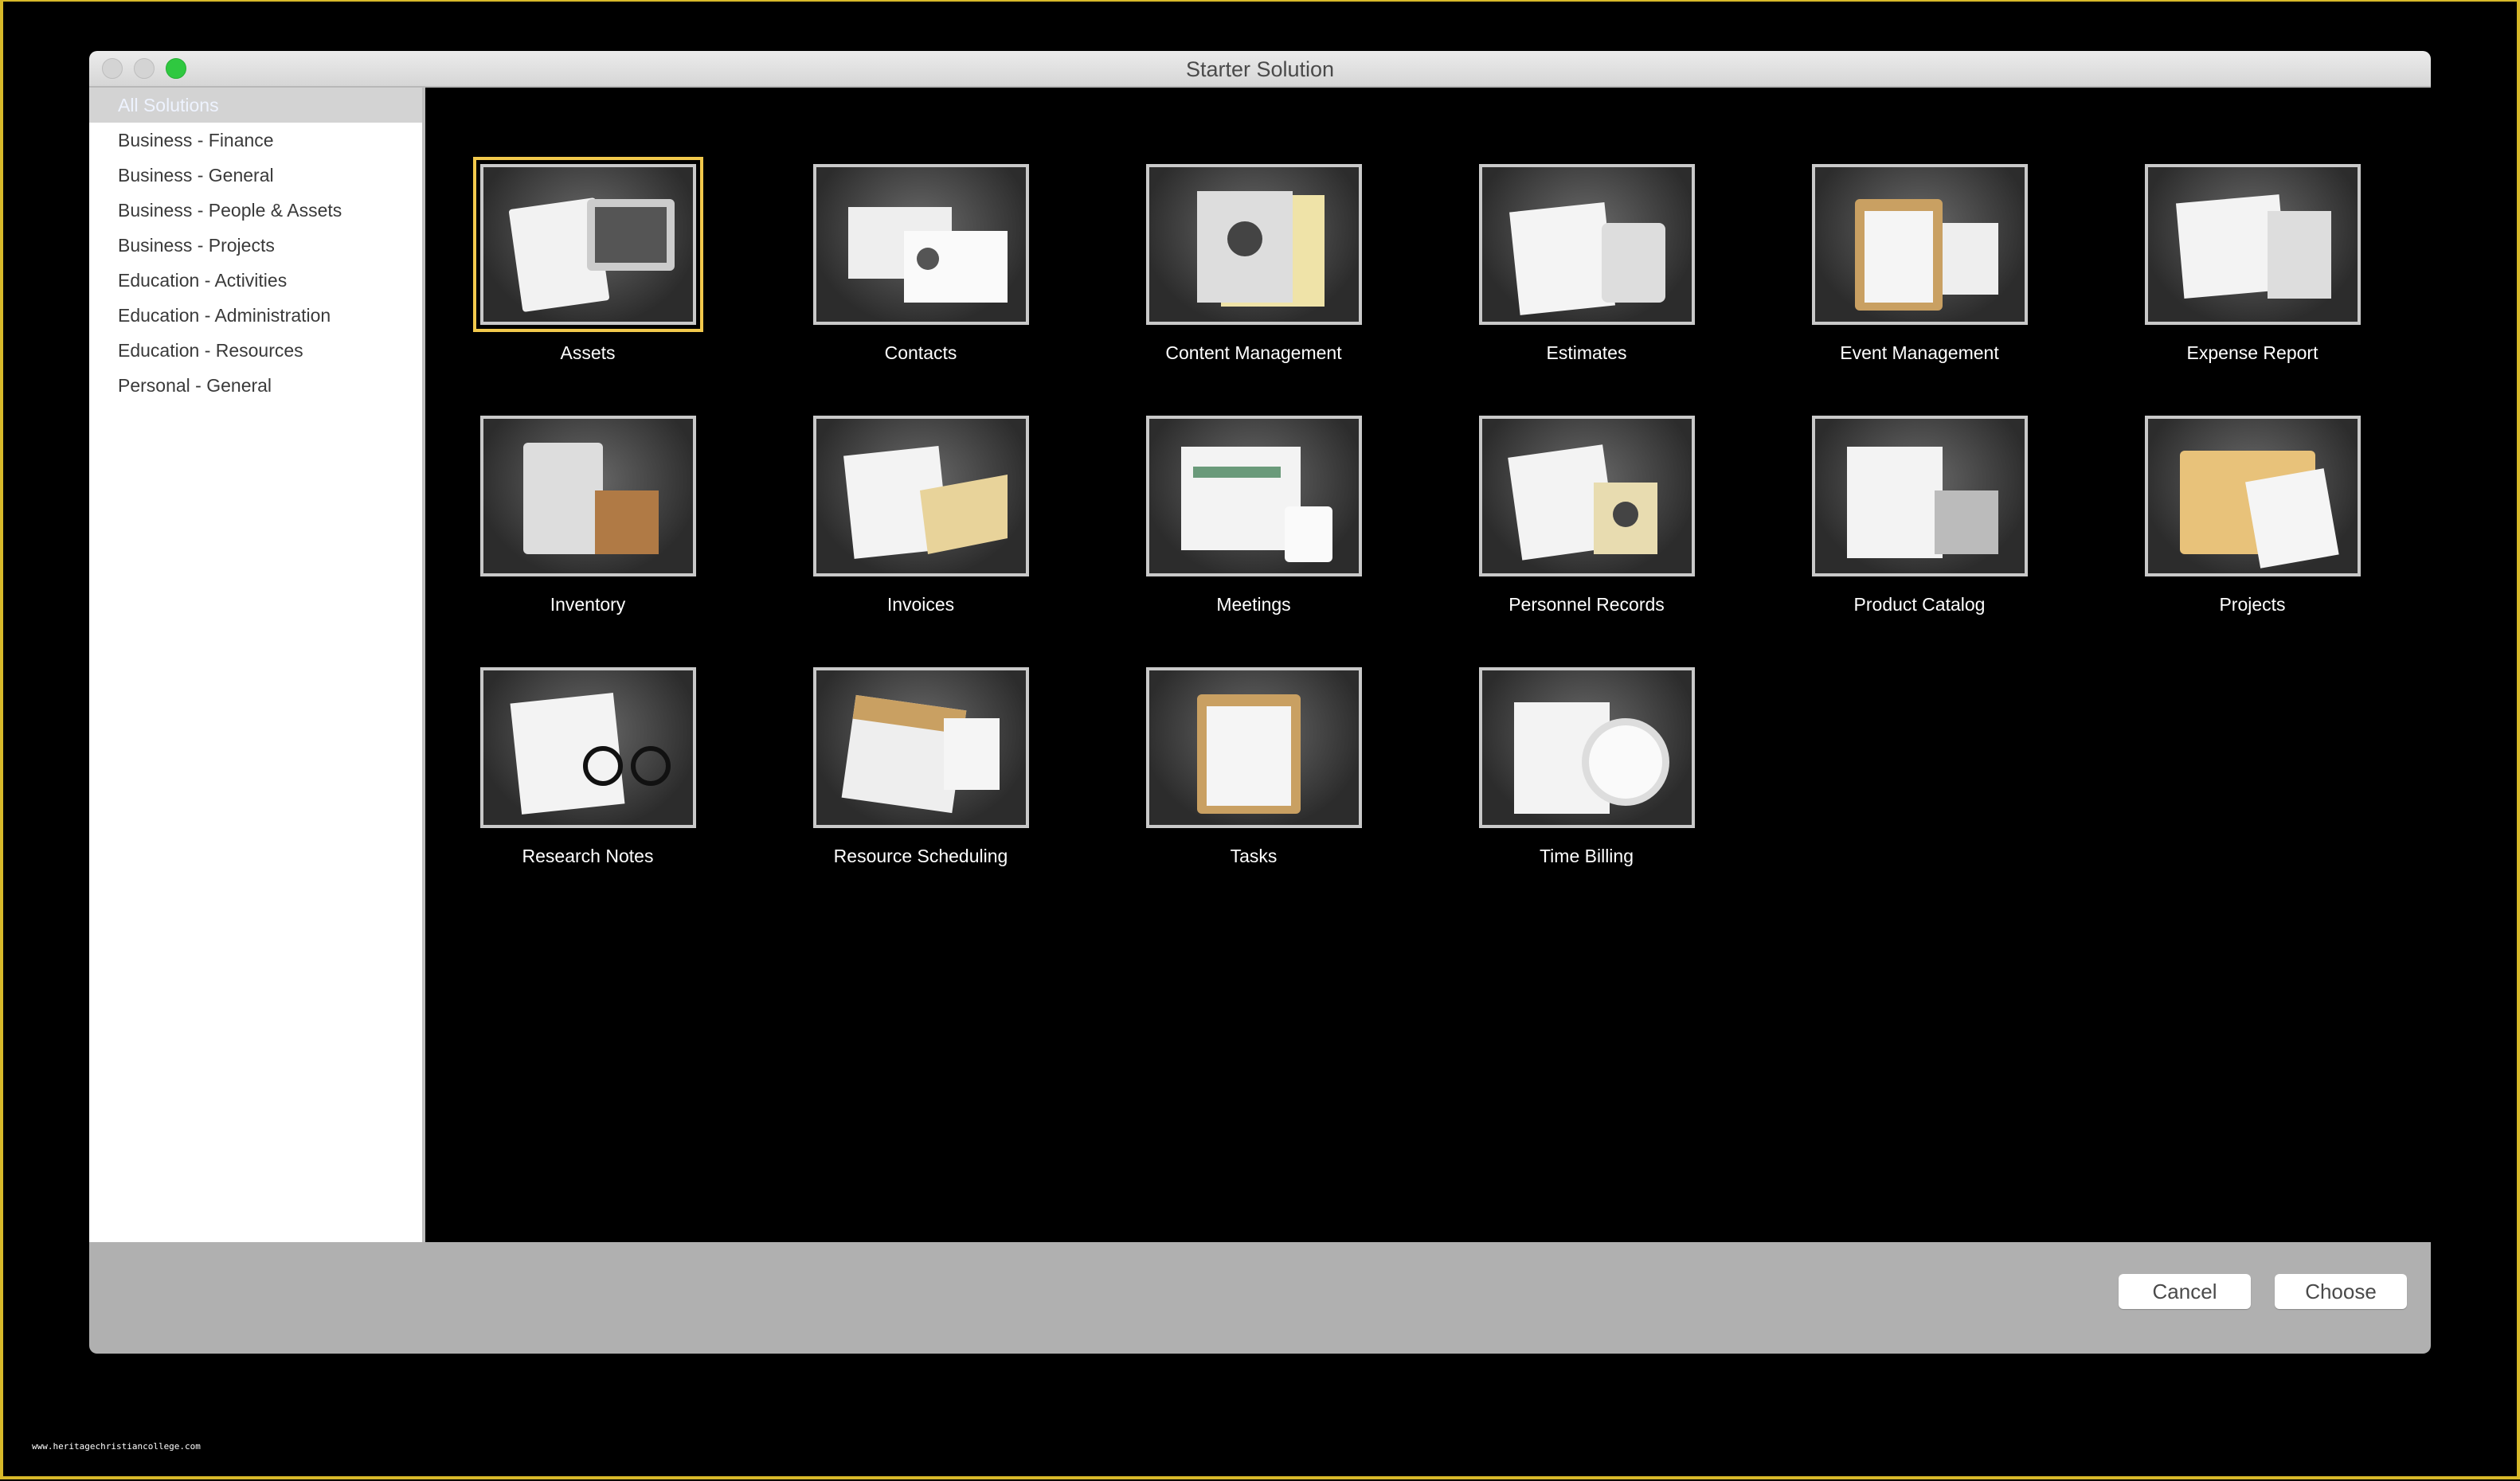  I want to click on sidebar-item: Education - Administration, so click(255, 316).